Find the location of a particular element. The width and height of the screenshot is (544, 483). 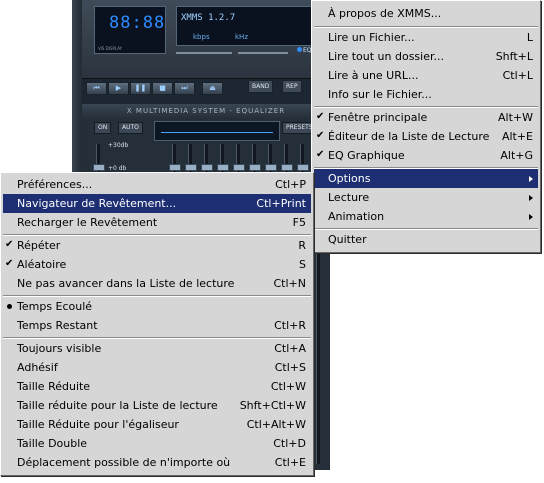

menu-item-label: Temps Restant is located at coordinates (57, 325).